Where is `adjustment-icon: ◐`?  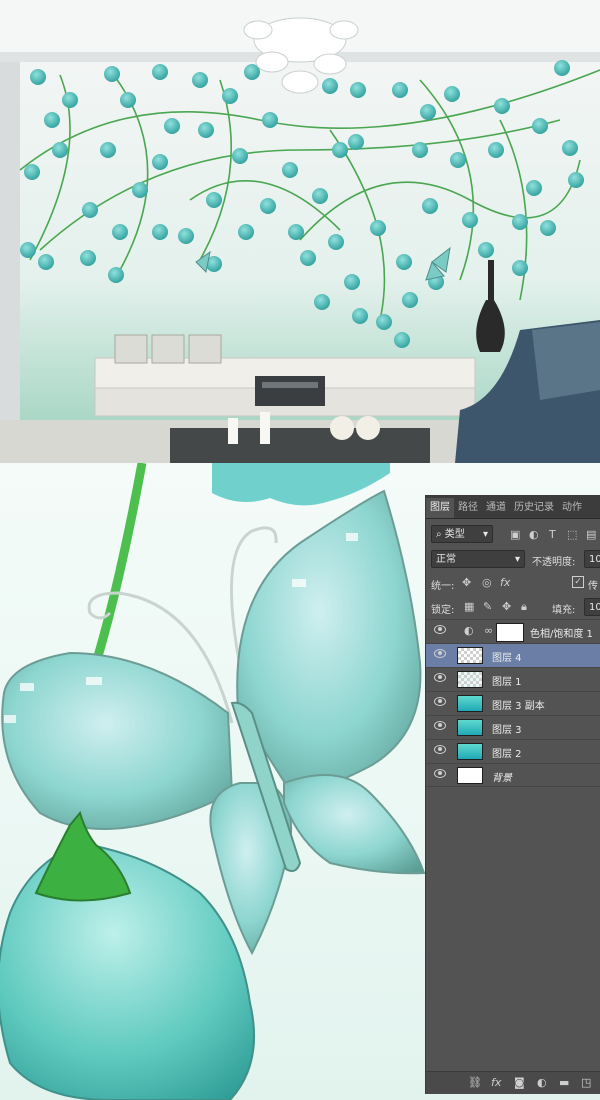 adjustment-icon: ◐ is located at coordinates (542, 1082).